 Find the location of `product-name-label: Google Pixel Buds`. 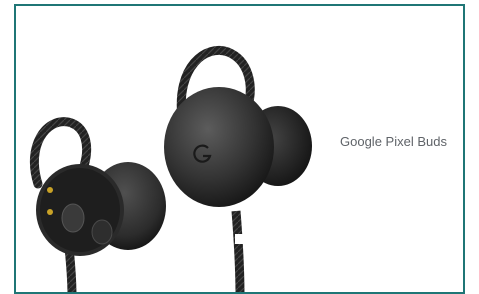

product-name-label: Google Pixel Buds is located at coordinates (393, 141).